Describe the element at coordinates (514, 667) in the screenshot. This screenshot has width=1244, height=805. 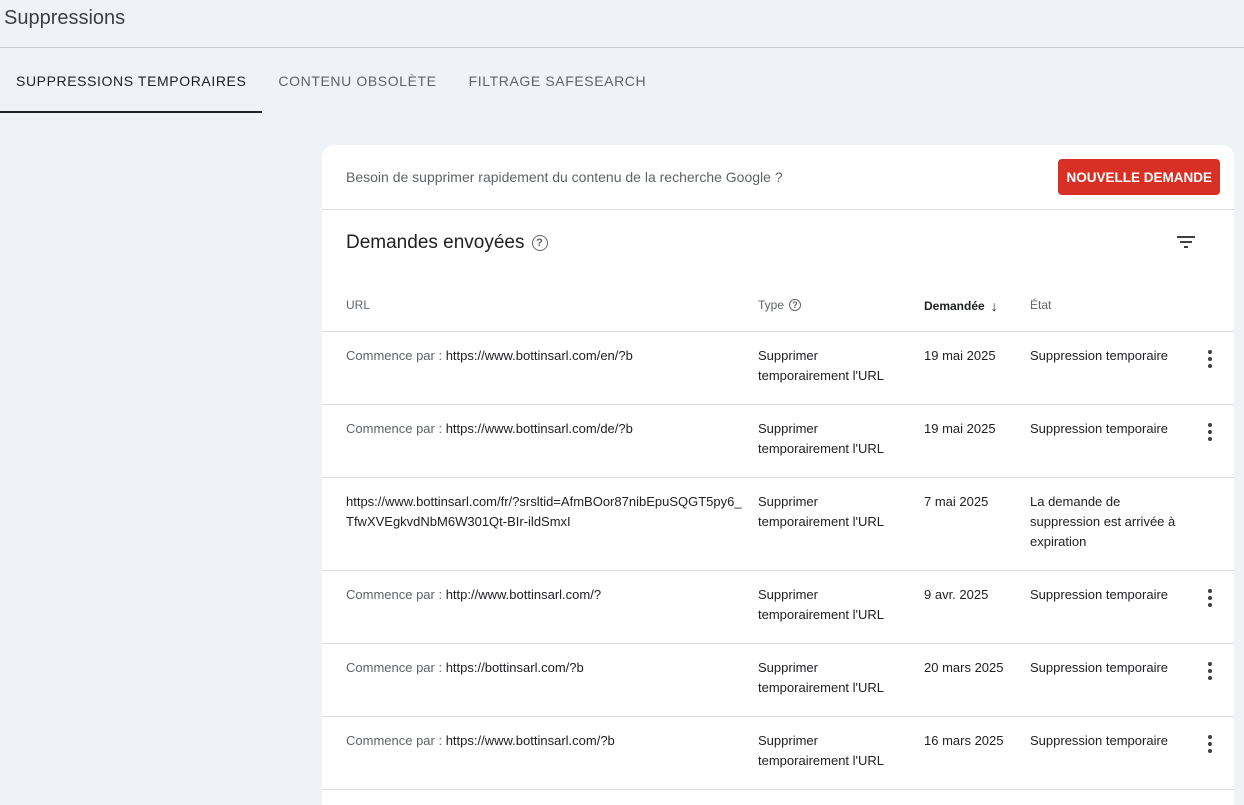
I see `url-value: https://bottinsarl.com/?b` at that location.